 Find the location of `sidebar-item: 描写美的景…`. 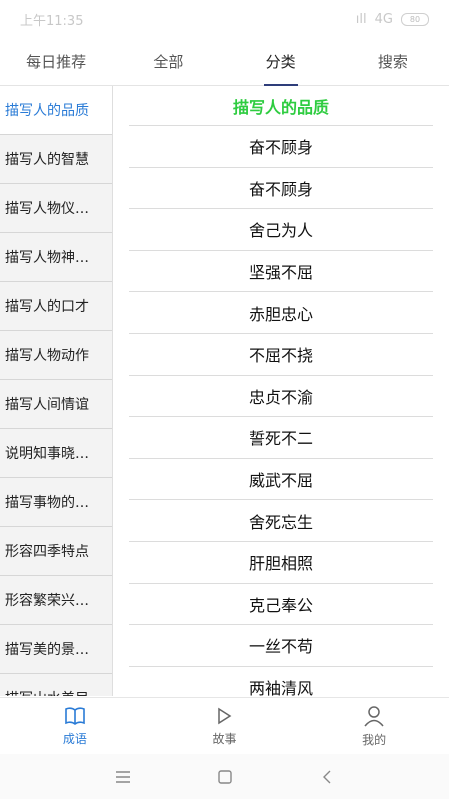

sidebar-item: 描写美的景… is located at coordinates (56, 649).